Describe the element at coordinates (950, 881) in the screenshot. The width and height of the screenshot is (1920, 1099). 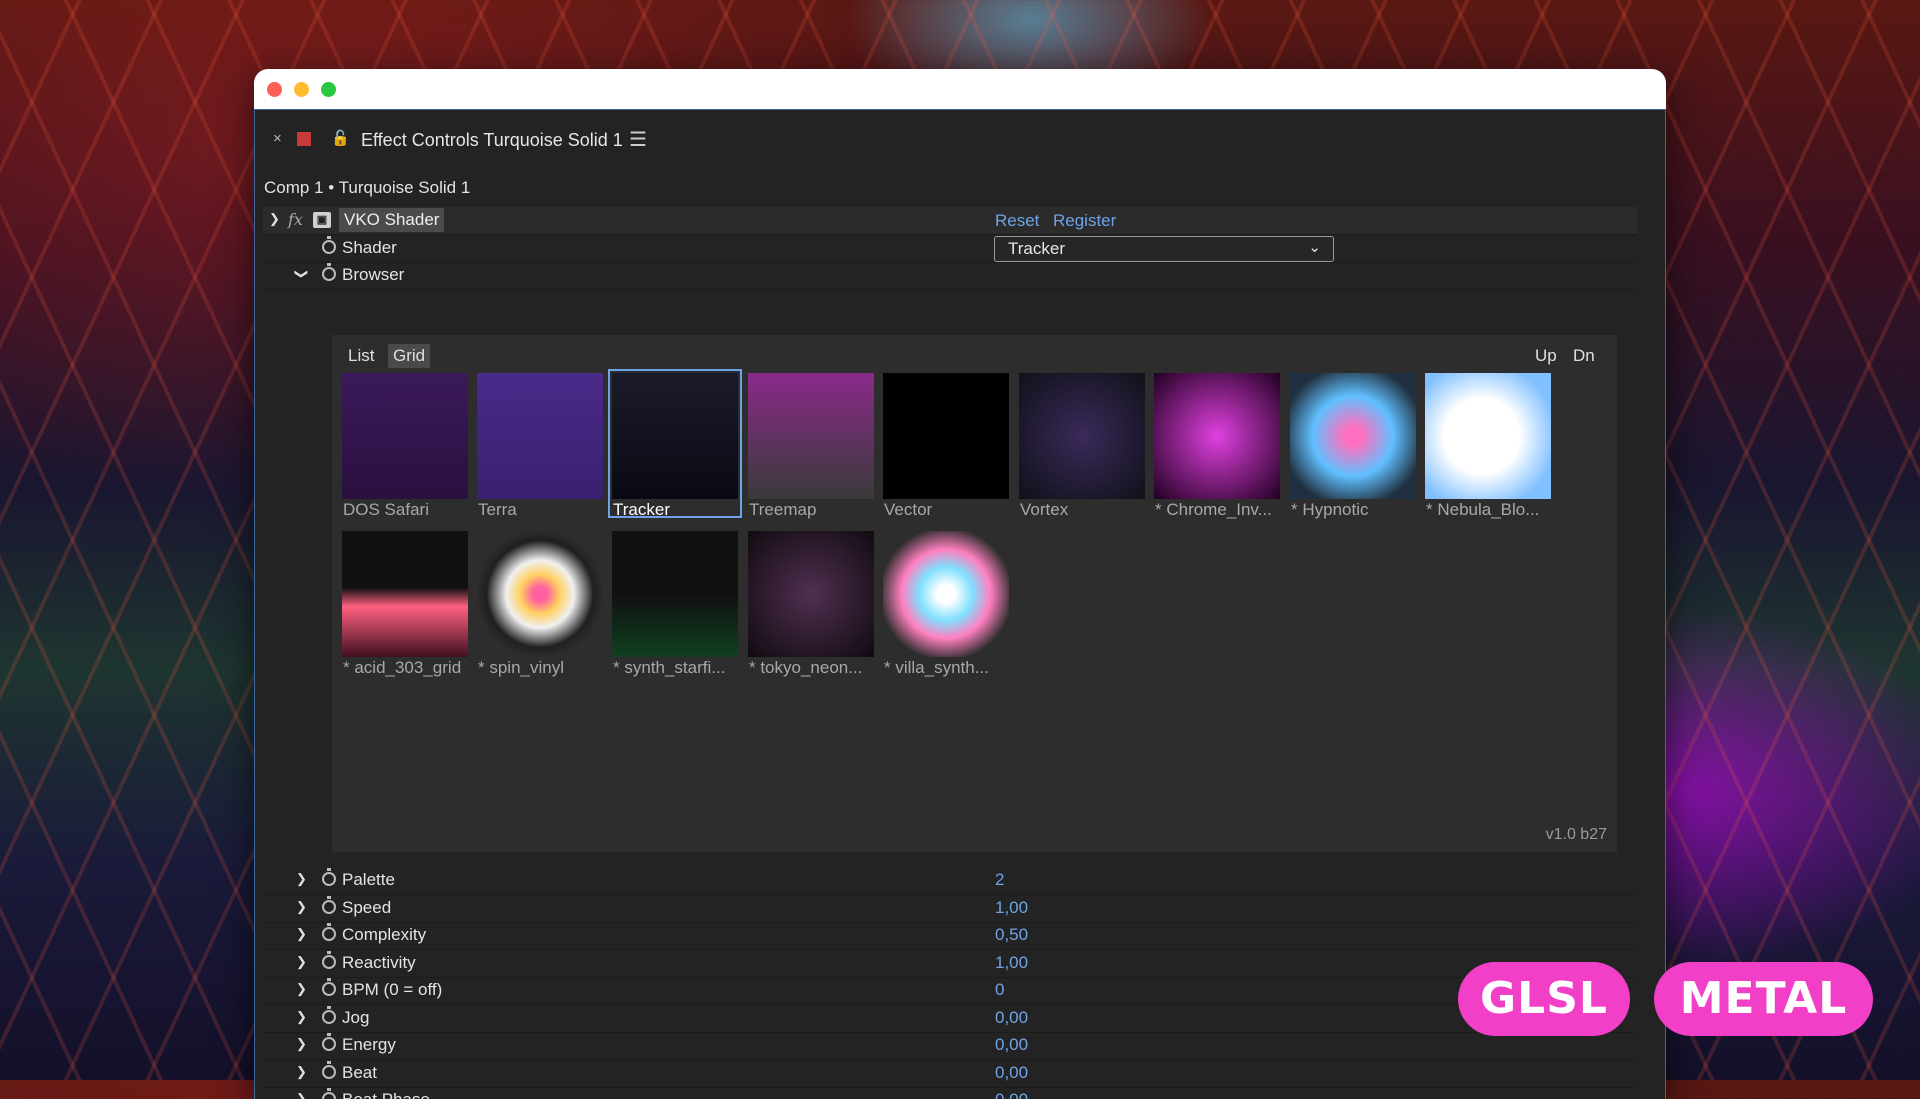
I see `parameter-row: ❯ Palette 2` at that location.